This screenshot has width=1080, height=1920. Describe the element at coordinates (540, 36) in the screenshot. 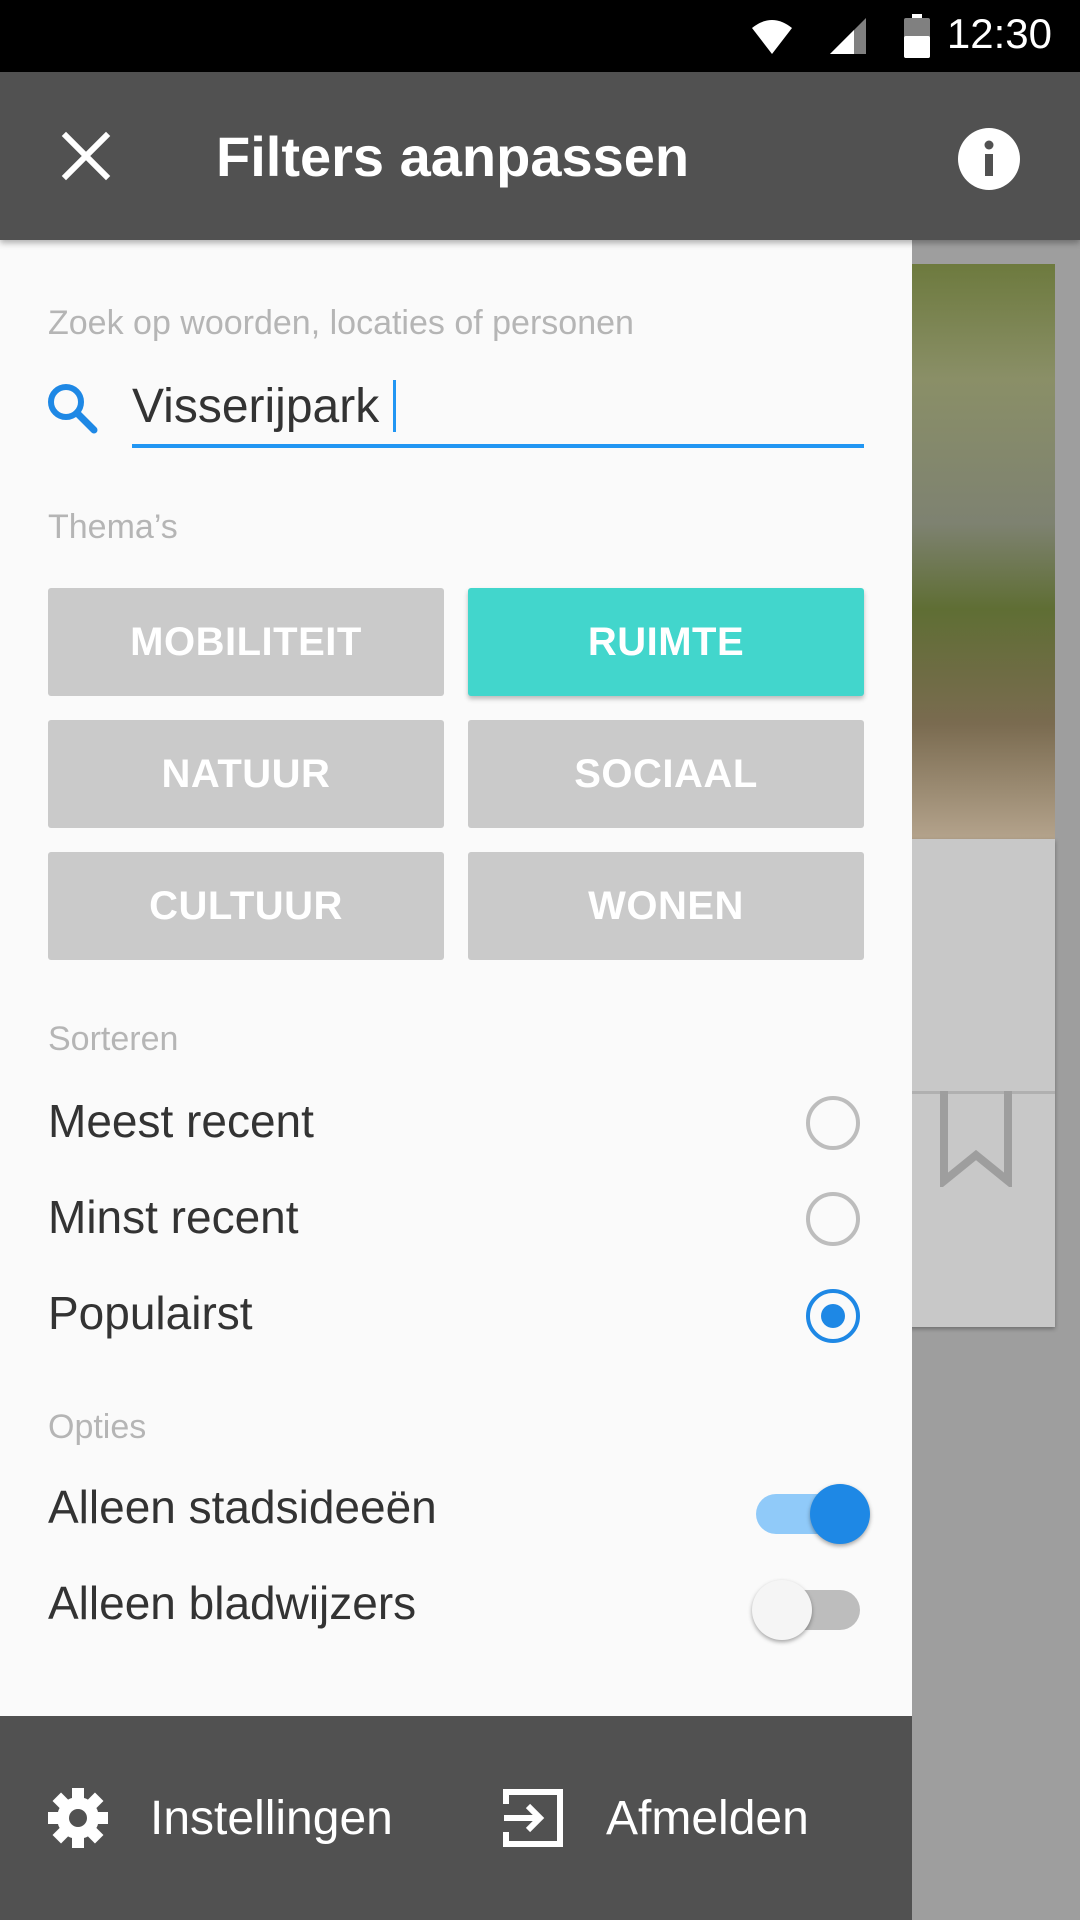

I see `status-bar: 12:30` at that location.